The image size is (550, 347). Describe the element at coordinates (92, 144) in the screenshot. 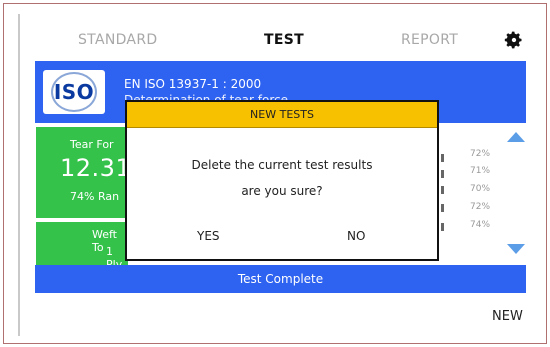

I see `tear-force-label: Tear For` at that location.